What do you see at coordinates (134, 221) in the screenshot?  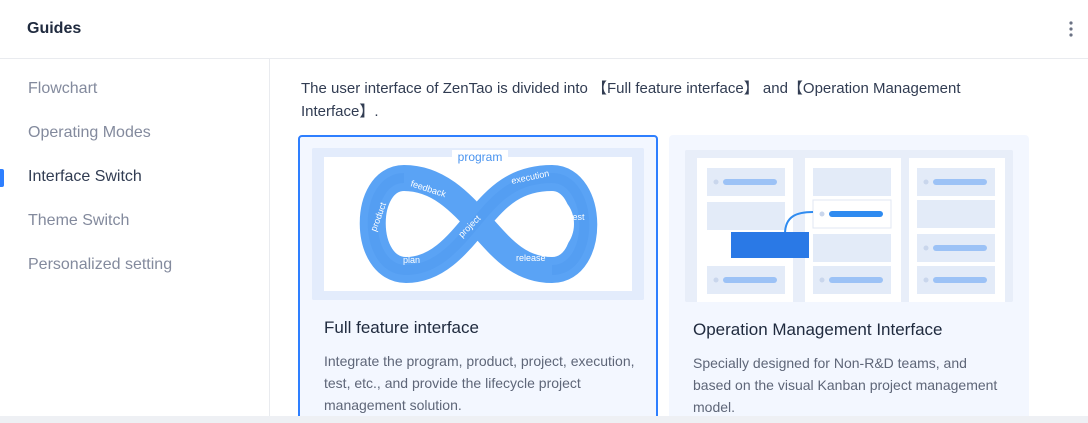 I see `sidebar-item-theme-switch: Theme Switch` at bounding box center [134, 221].